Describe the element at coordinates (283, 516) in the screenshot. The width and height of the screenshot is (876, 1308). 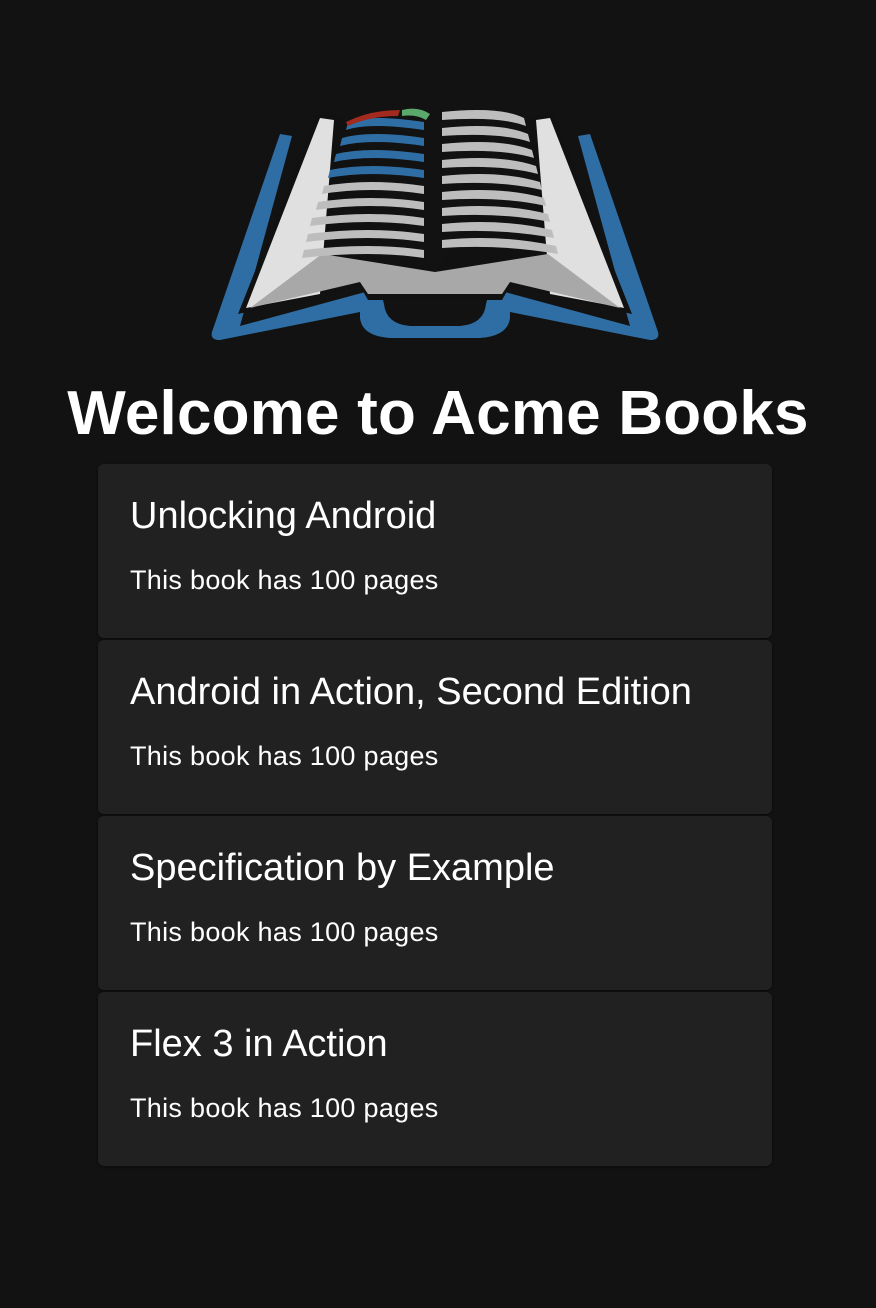
I see `book-title: Unlocking Android` at that location.